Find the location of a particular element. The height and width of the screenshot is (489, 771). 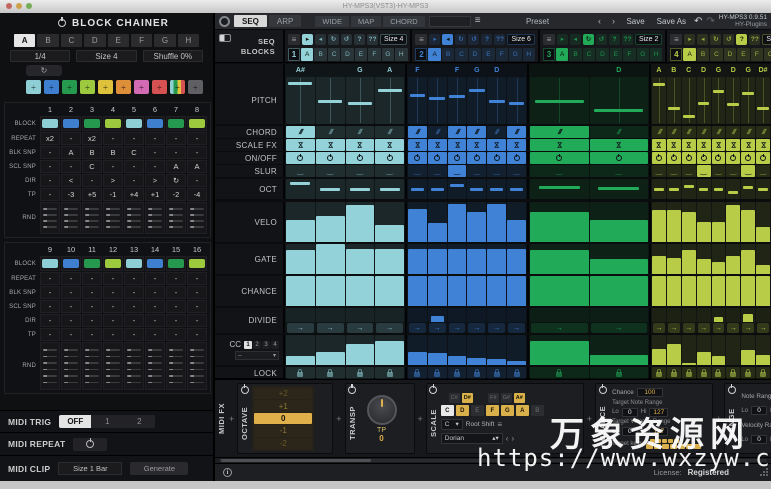

midi-clip-size-box: Size 1 Bar is located at coordinates (90, 468).